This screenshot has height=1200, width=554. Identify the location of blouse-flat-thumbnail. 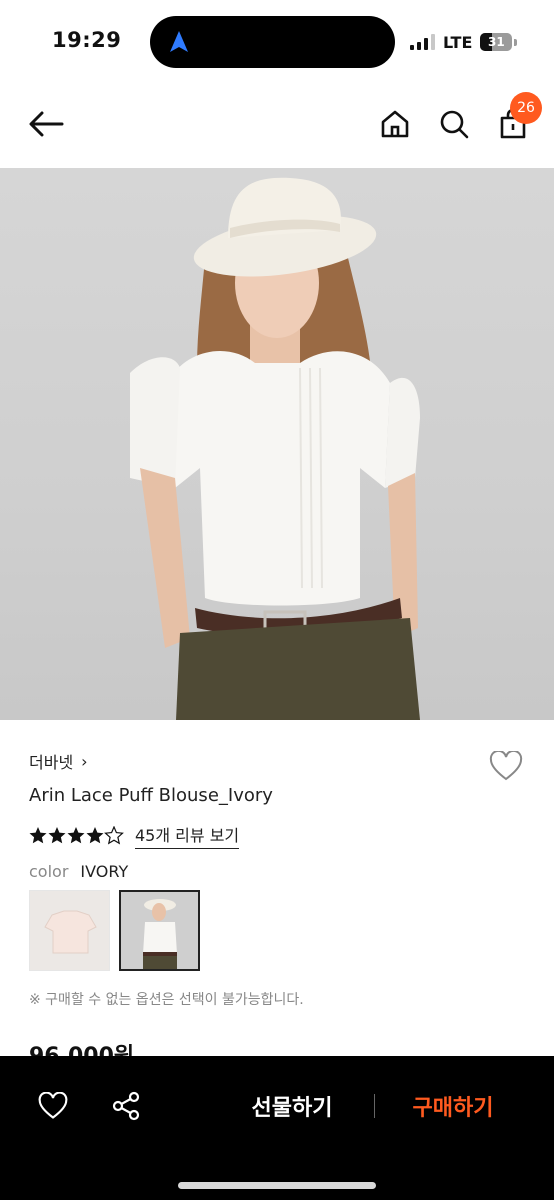
(70, 932).